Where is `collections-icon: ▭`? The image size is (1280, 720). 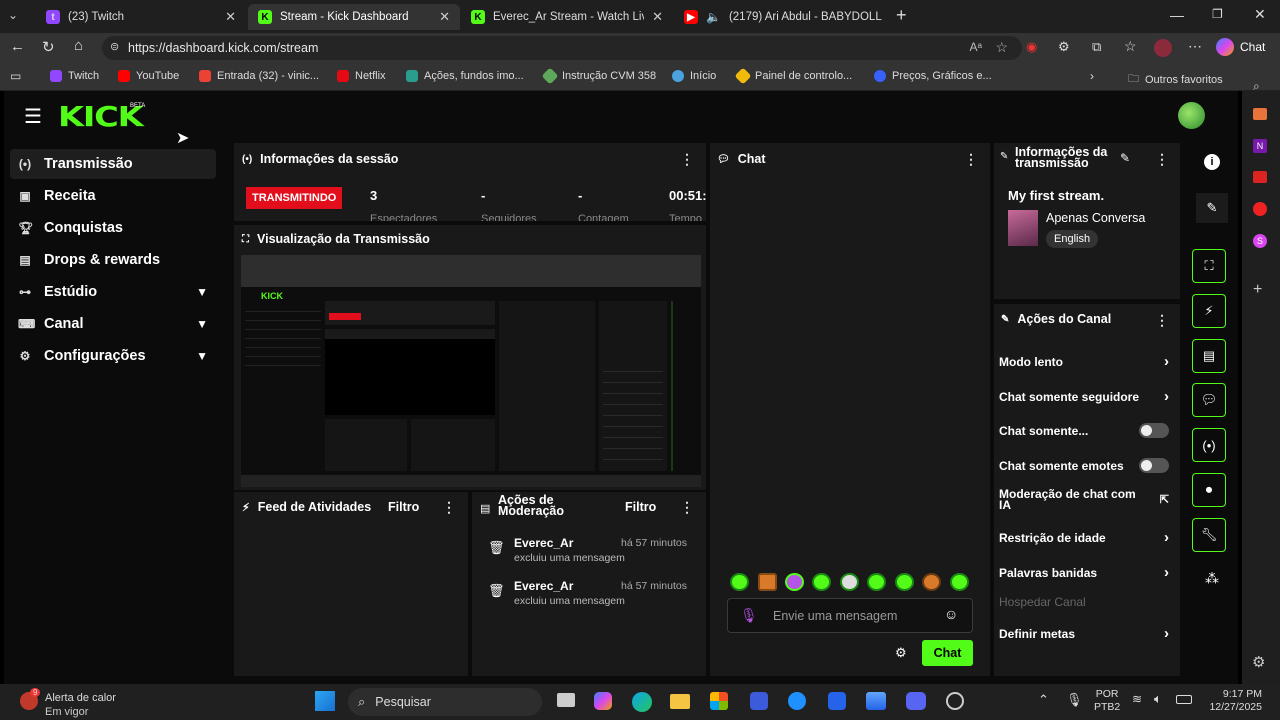 collections-icon: ▭ is located at coordinates (15, 76).